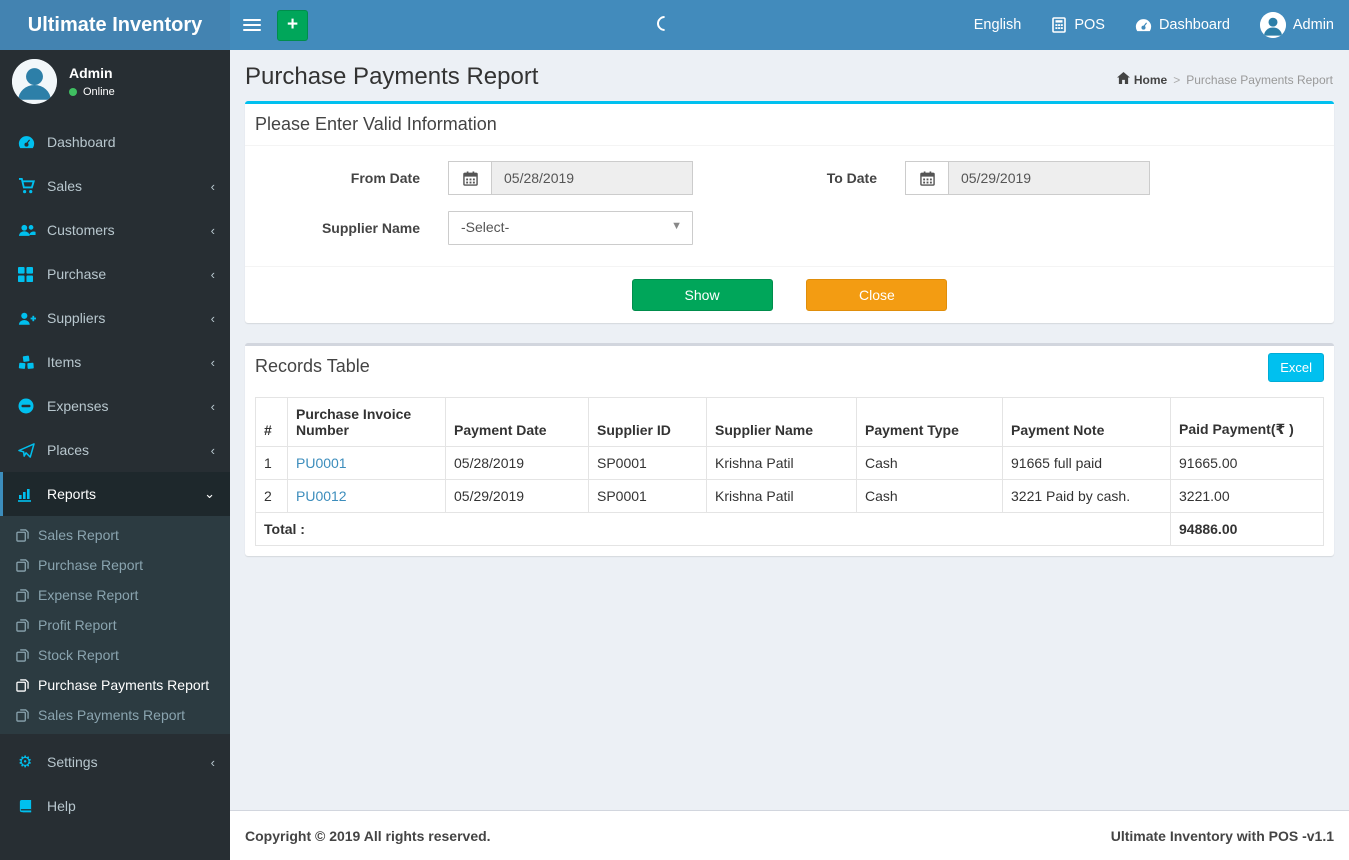 This screenshot has width=1349, height=860. I want to click on from-date-input, so click(592, 178).